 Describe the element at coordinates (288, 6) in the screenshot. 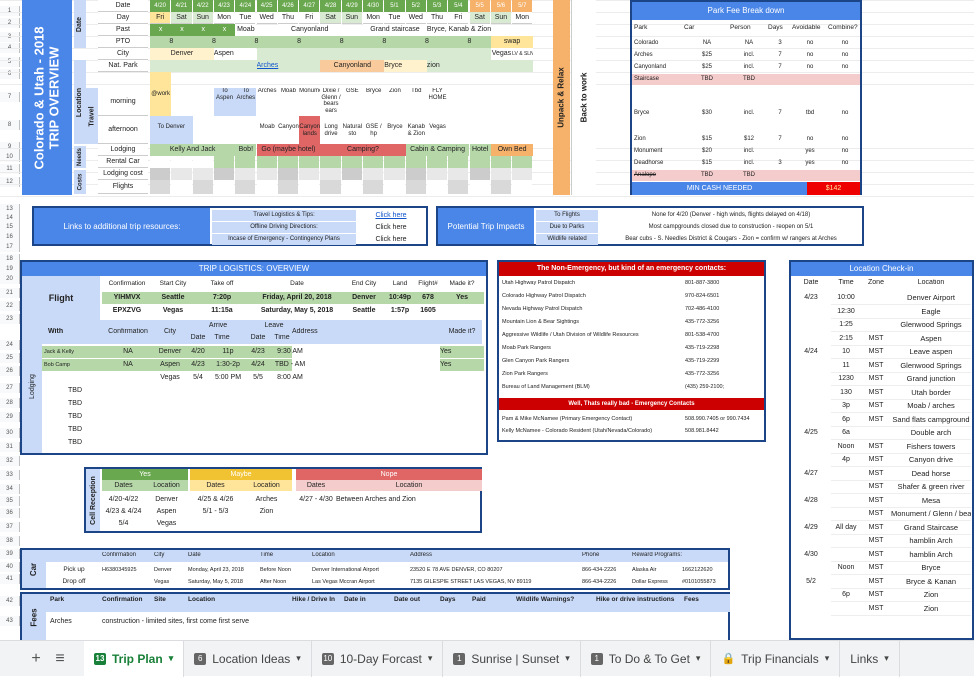

I see `date-cell: 4/26` at that location.